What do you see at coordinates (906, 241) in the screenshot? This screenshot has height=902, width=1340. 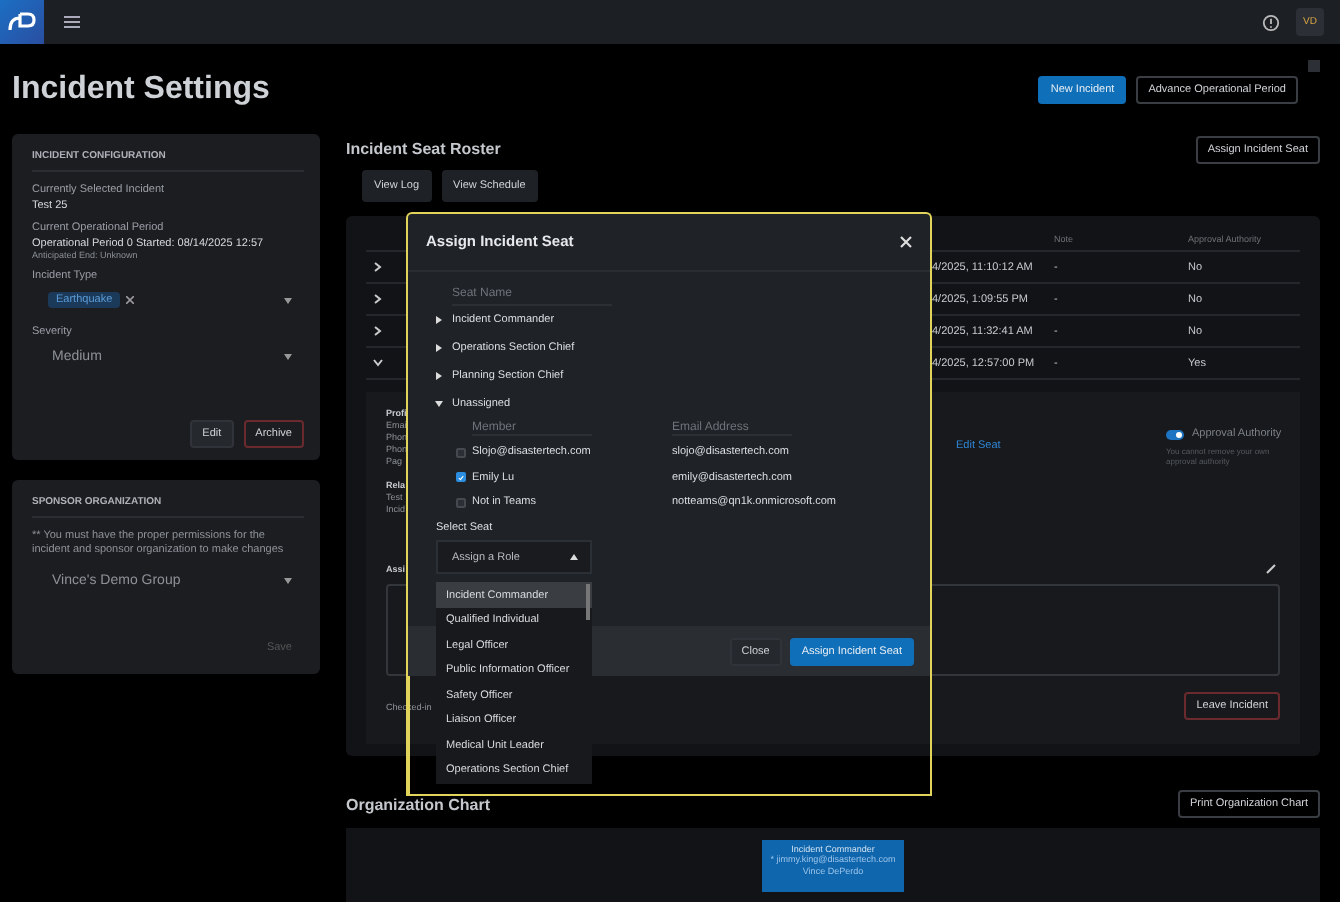 I see `close-icon` at bounding box center [906, 241].